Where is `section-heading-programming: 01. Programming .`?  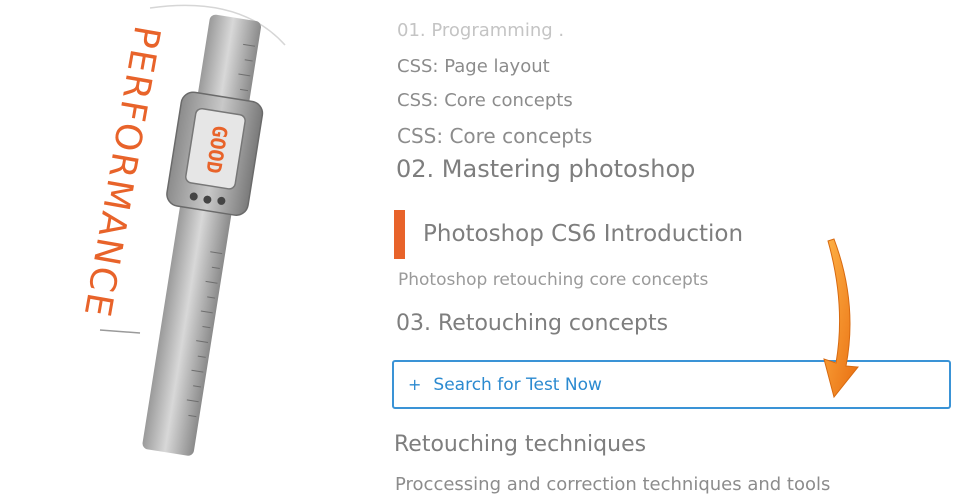
section-heading-programming: 01. Programming . is located at coordinates (480, 30).